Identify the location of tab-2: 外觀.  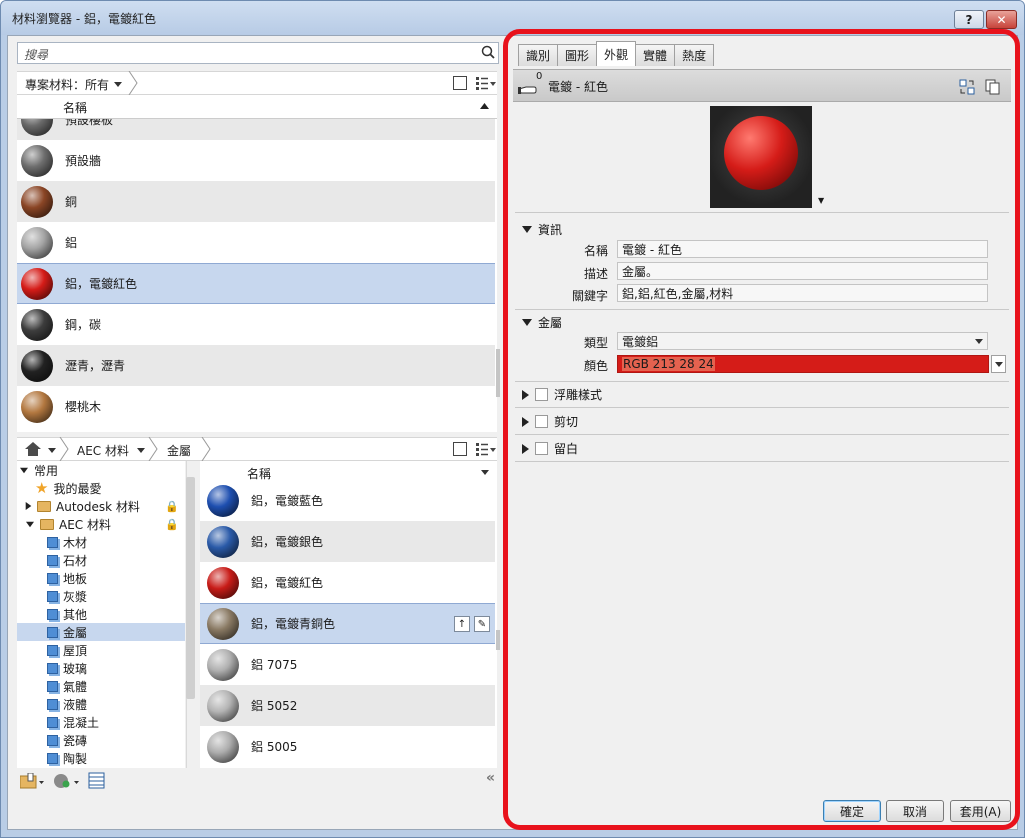
(616, 53).